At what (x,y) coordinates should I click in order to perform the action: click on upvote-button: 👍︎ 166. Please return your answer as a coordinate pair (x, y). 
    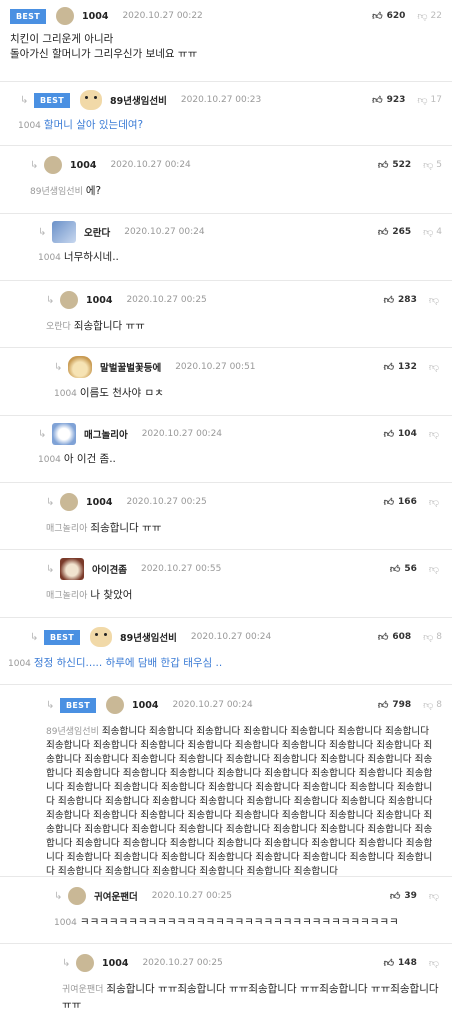
    Looking at the image, I should click on (400, 502).